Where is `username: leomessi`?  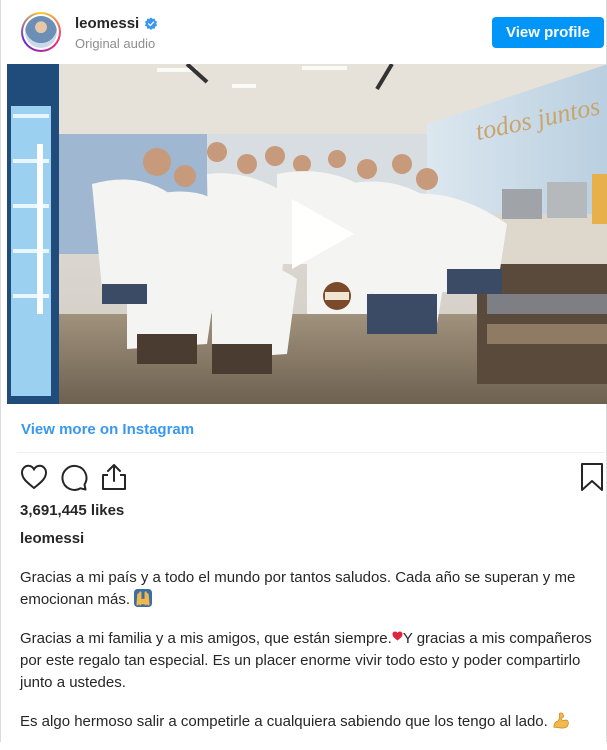
username: leomessi is located at coordinates (107, 23).